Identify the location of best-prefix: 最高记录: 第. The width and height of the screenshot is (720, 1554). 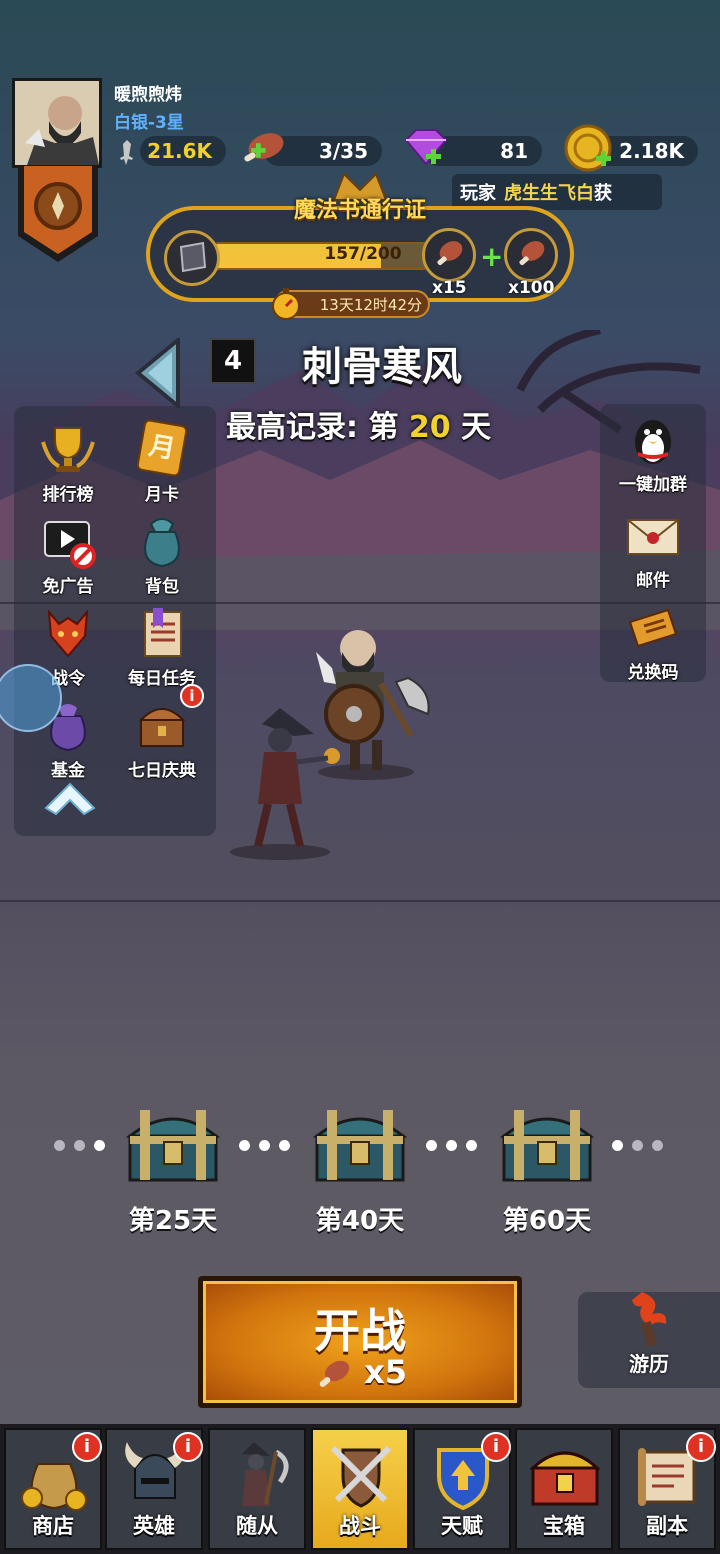
(312, 427).